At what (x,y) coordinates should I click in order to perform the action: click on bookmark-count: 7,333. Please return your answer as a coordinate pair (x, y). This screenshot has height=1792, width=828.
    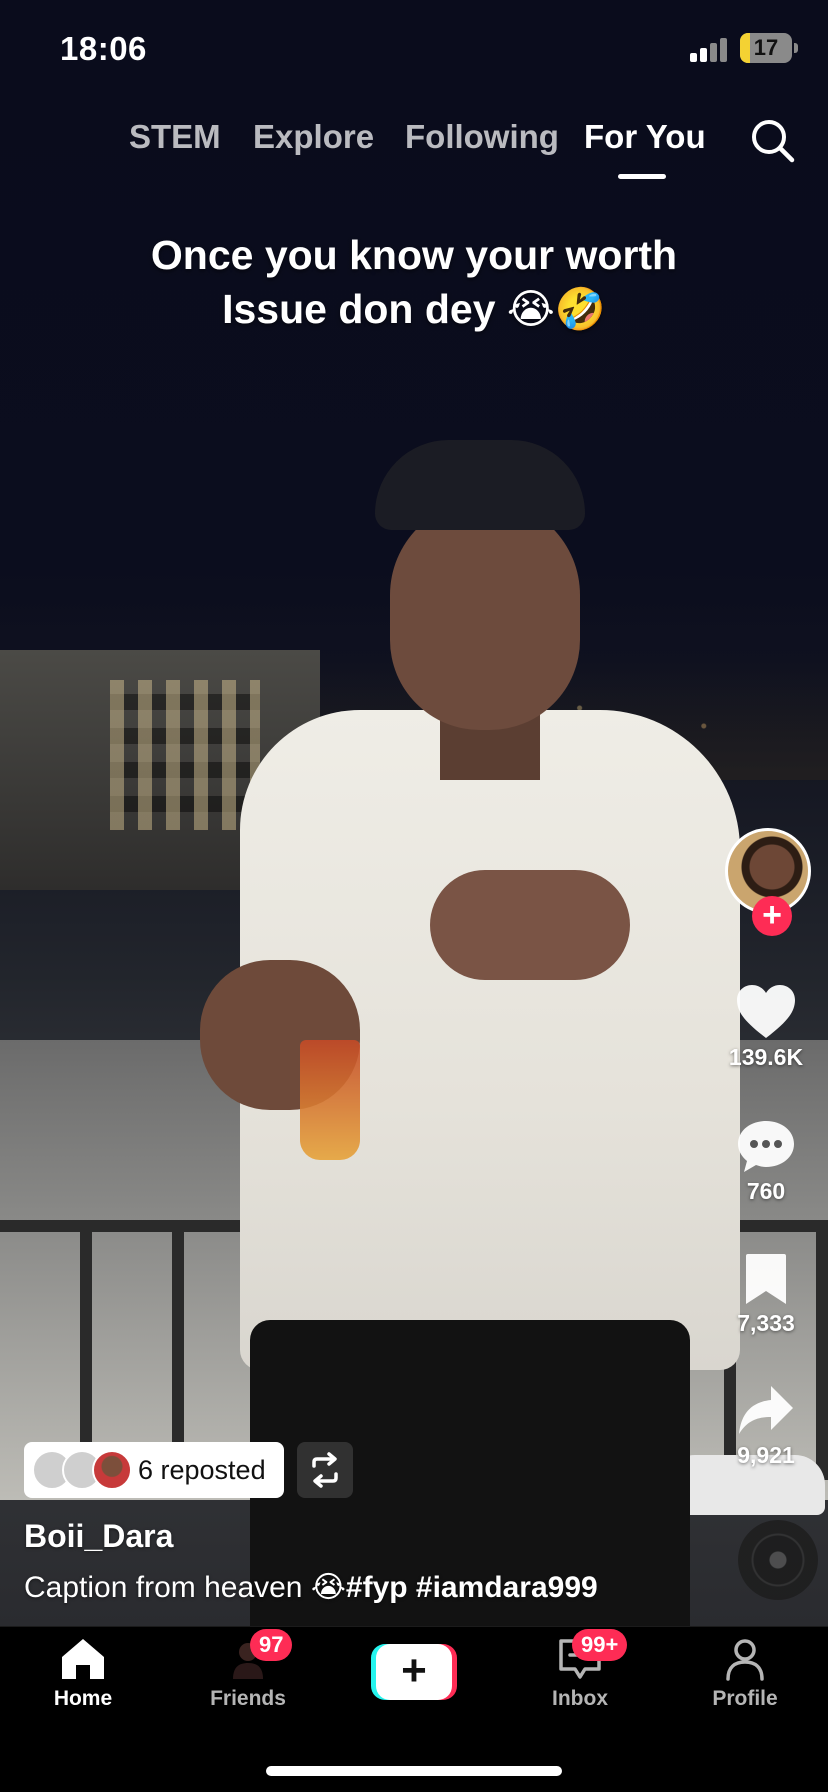
    Looking at the image, I should click on (766, 1323).